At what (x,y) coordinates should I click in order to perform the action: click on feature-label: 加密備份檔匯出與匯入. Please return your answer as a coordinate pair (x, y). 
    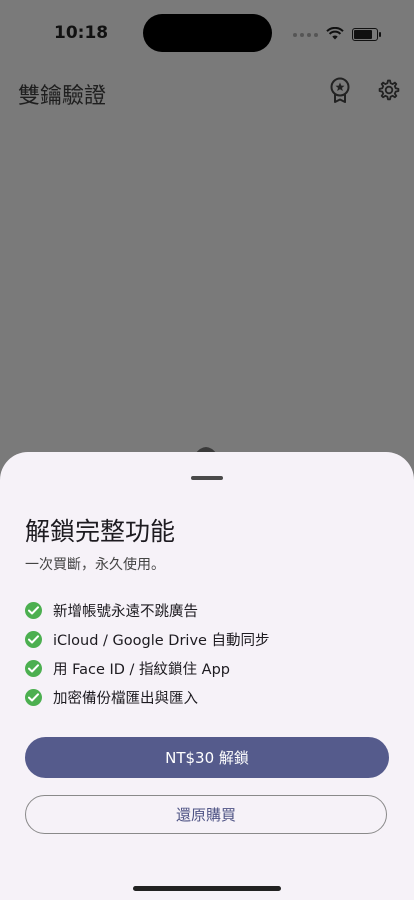
    Looking at the image, I should click on (125, 699).